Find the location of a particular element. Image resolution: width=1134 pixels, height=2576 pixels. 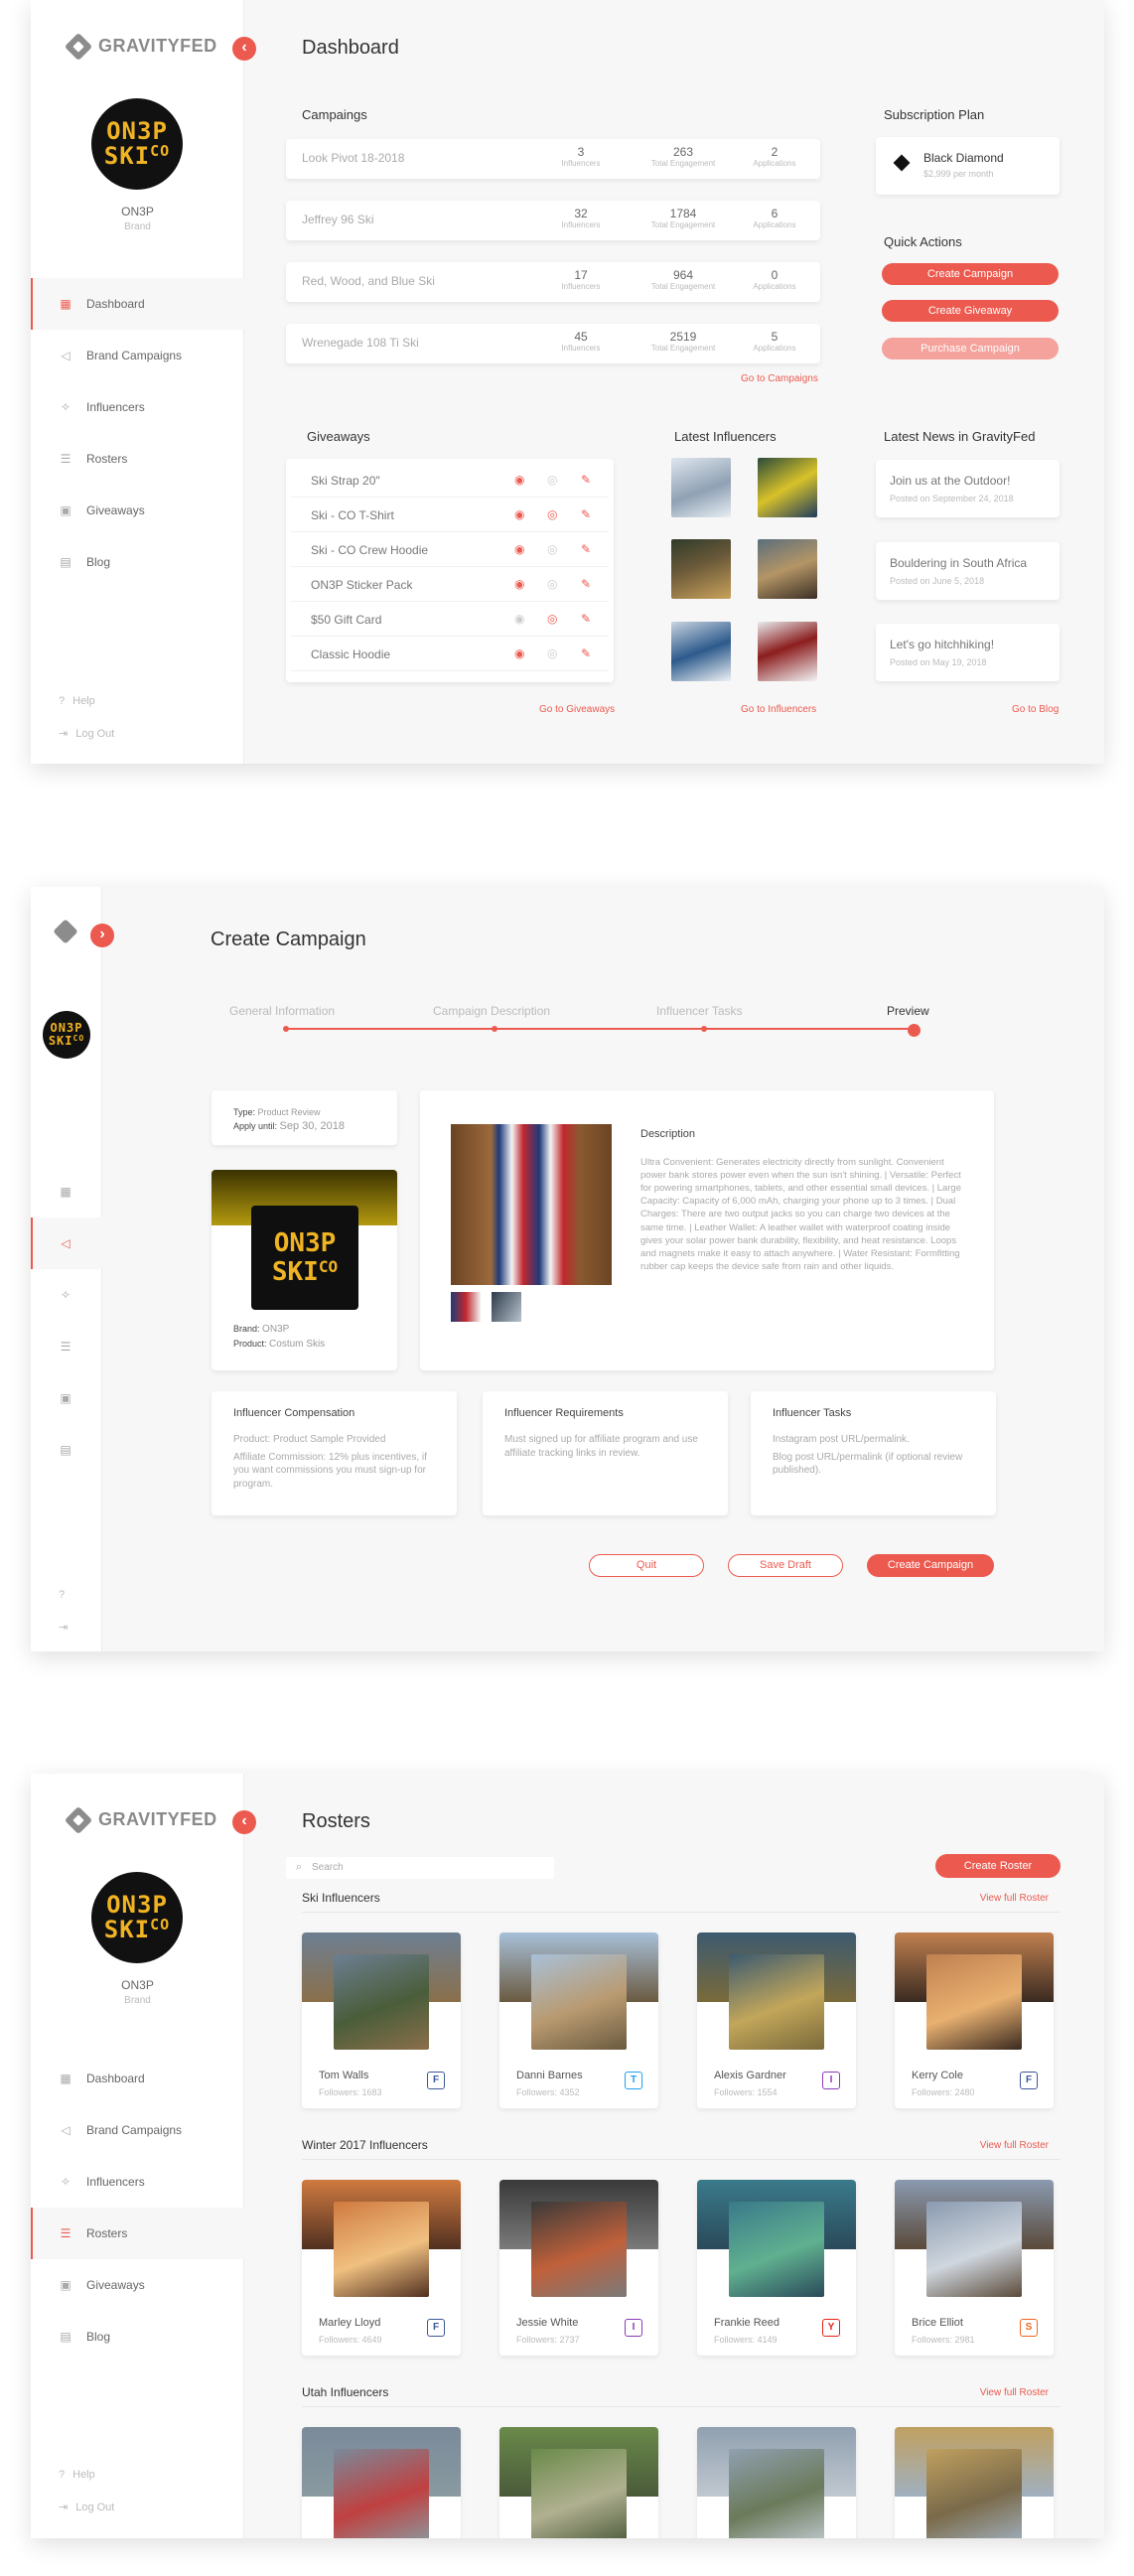

giveaway-row: Ski Strap 20" ◉ ◎ ✎ is located at coordinates (450, 481).